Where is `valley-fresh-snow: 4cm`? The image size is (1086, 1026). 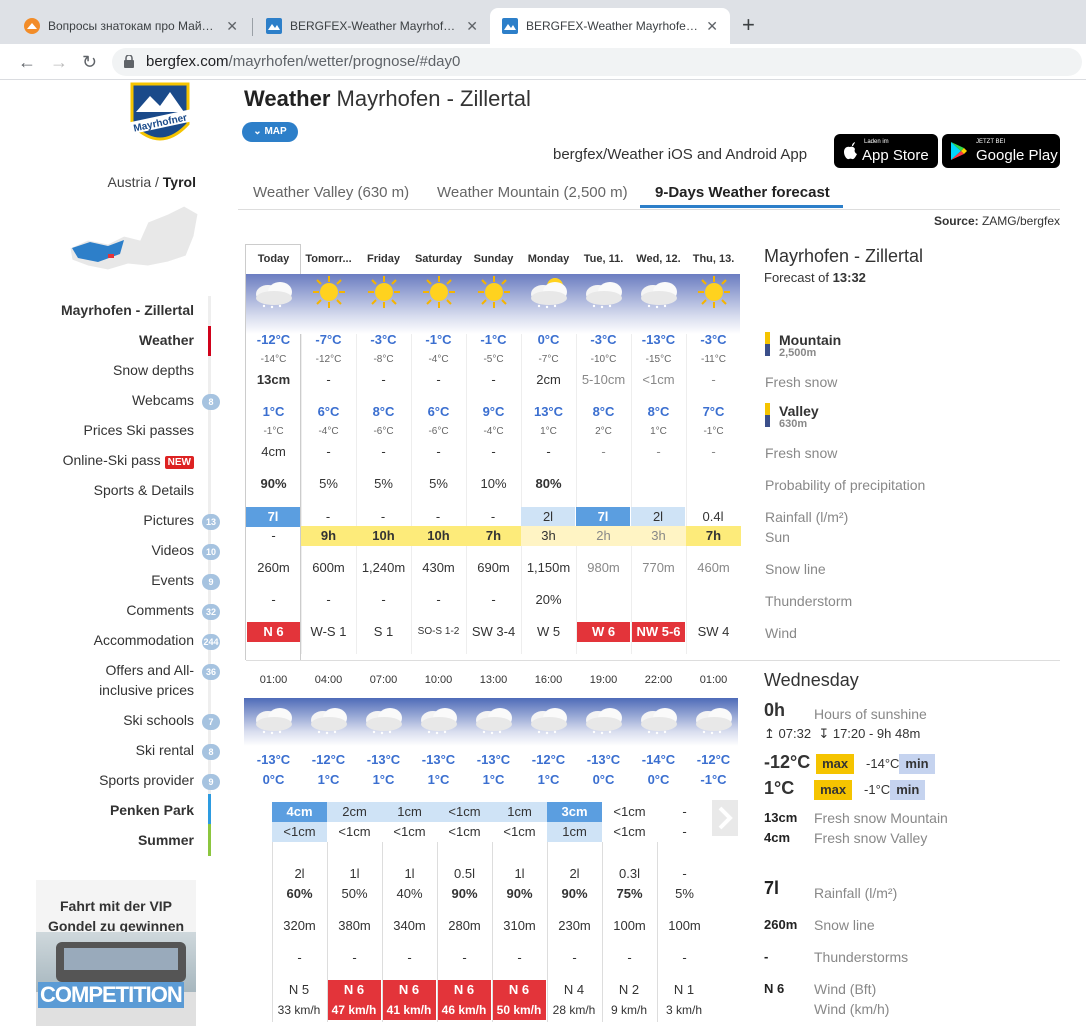 valley-fresh-snow: 4cm is located at coordinates (273, 451).